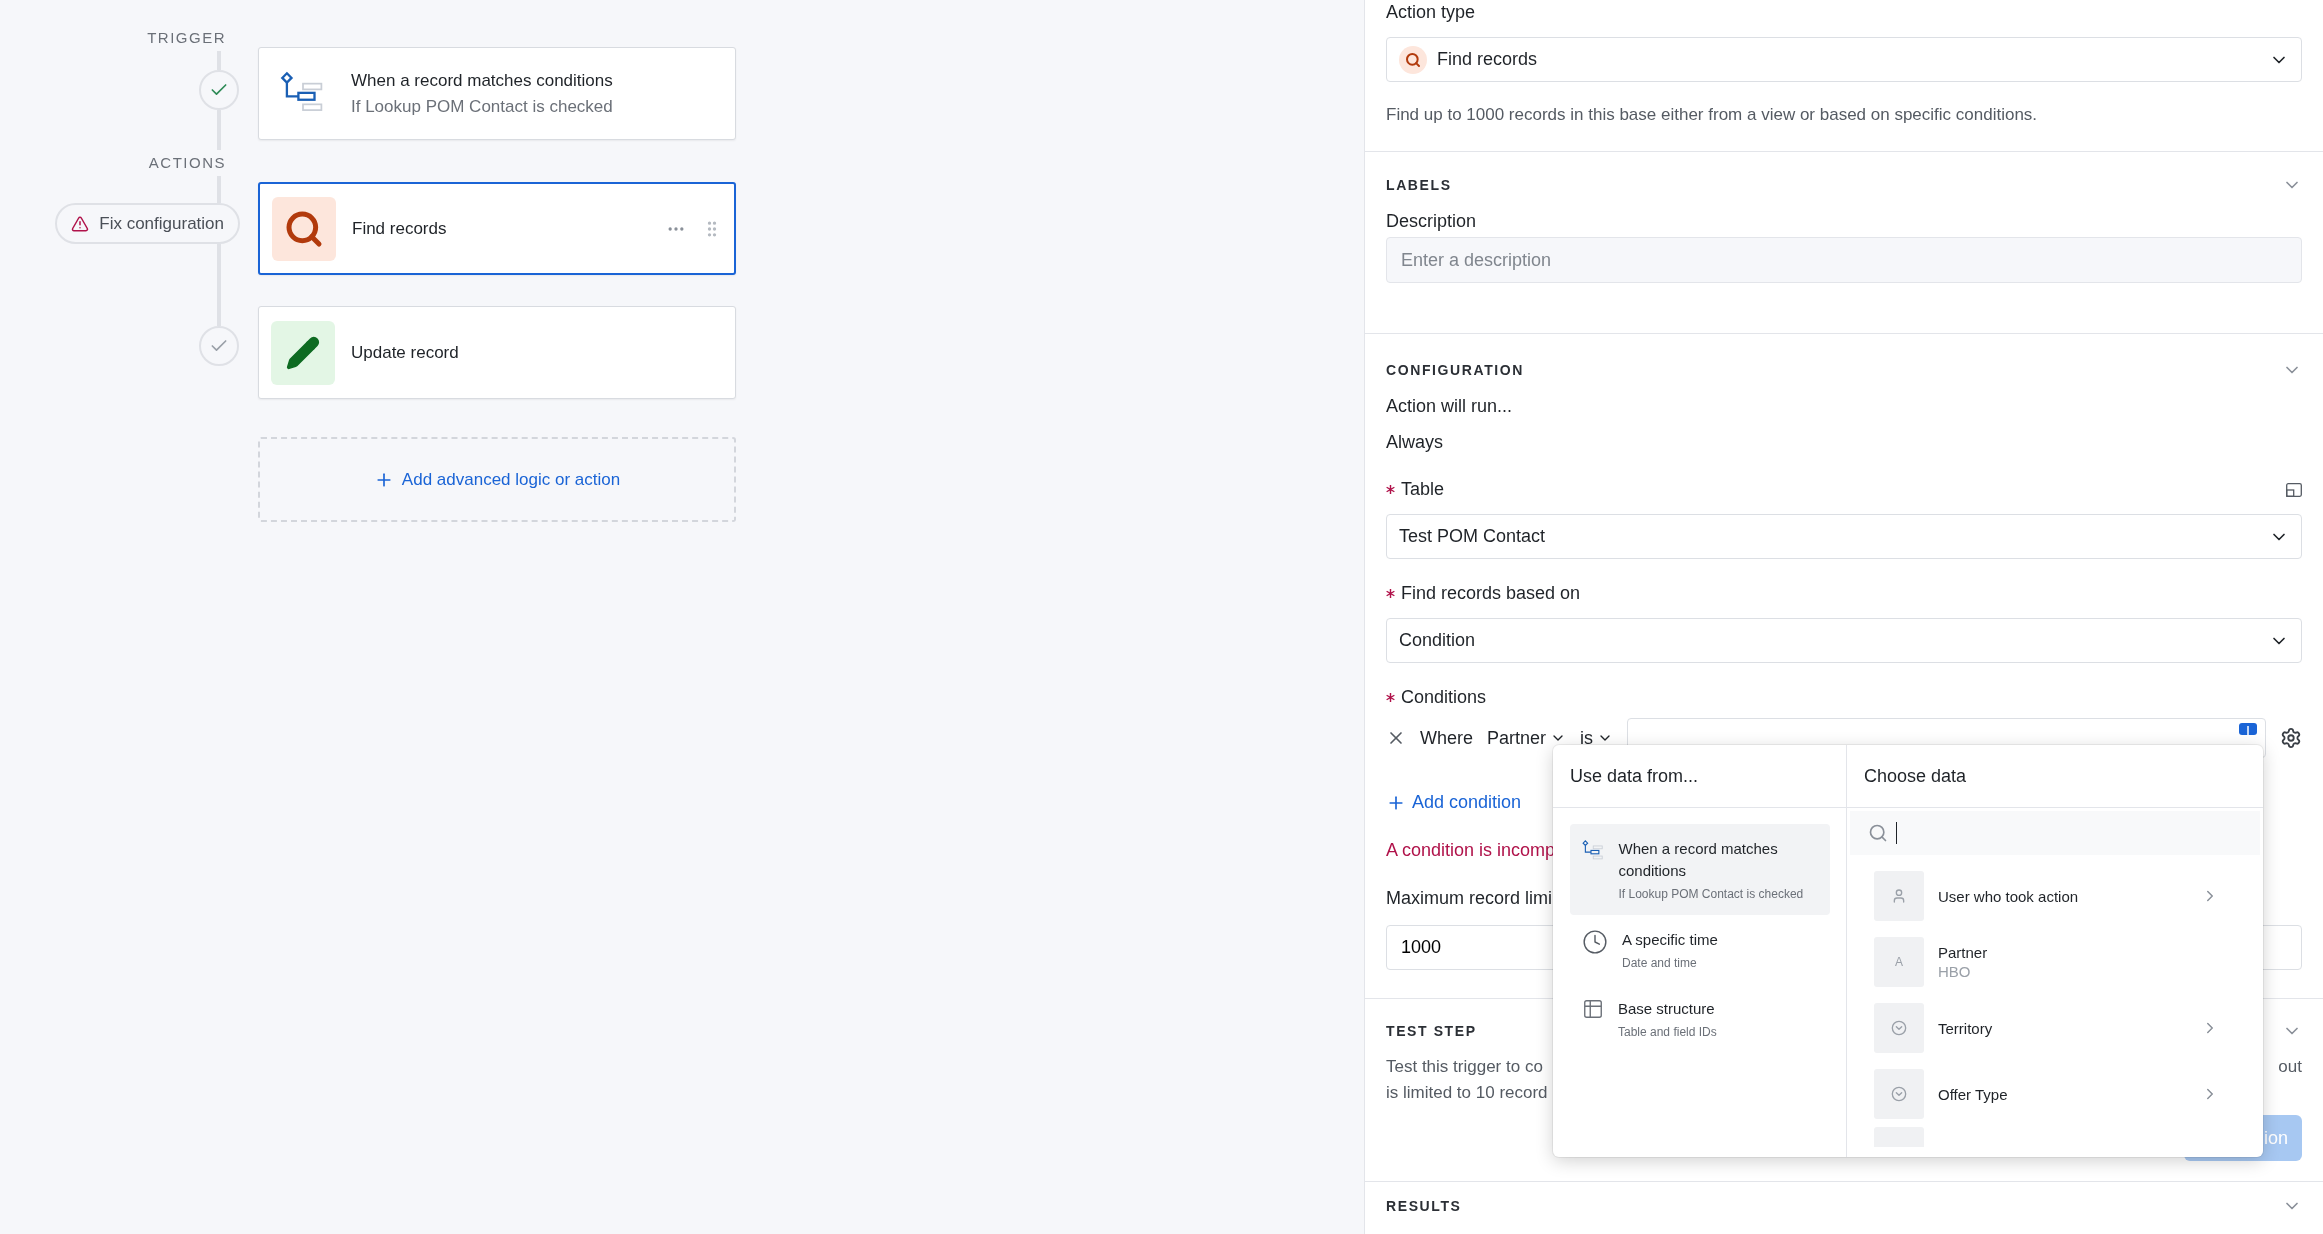 This screenshot has height=1234, width=2323. What do you see at coordinates (1955, 971) in the screenshot?
I see `field-value: HBO` at bounding box center [1955, 971].